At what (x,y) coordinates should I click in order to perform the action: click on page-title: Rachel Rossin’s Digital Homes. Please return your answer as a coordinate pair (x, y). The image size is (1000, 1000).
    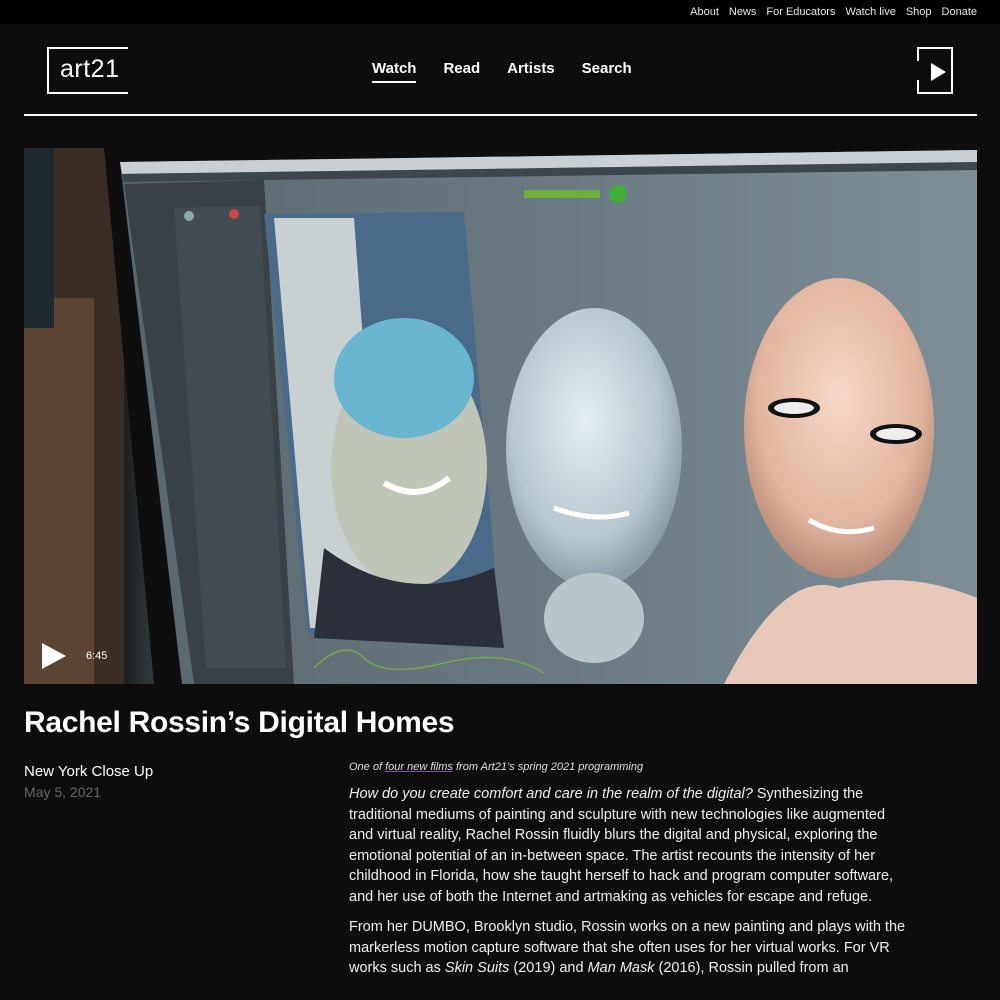
    Looking at the image, I should click on (239, 722).